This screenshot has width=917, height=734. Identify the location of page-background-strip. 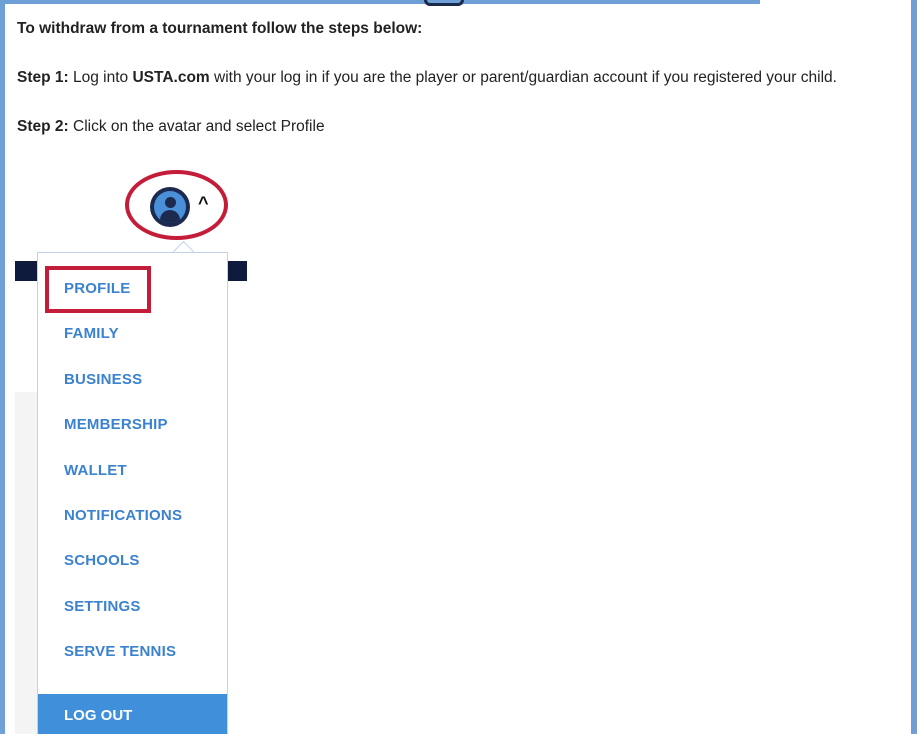
(26, 563).